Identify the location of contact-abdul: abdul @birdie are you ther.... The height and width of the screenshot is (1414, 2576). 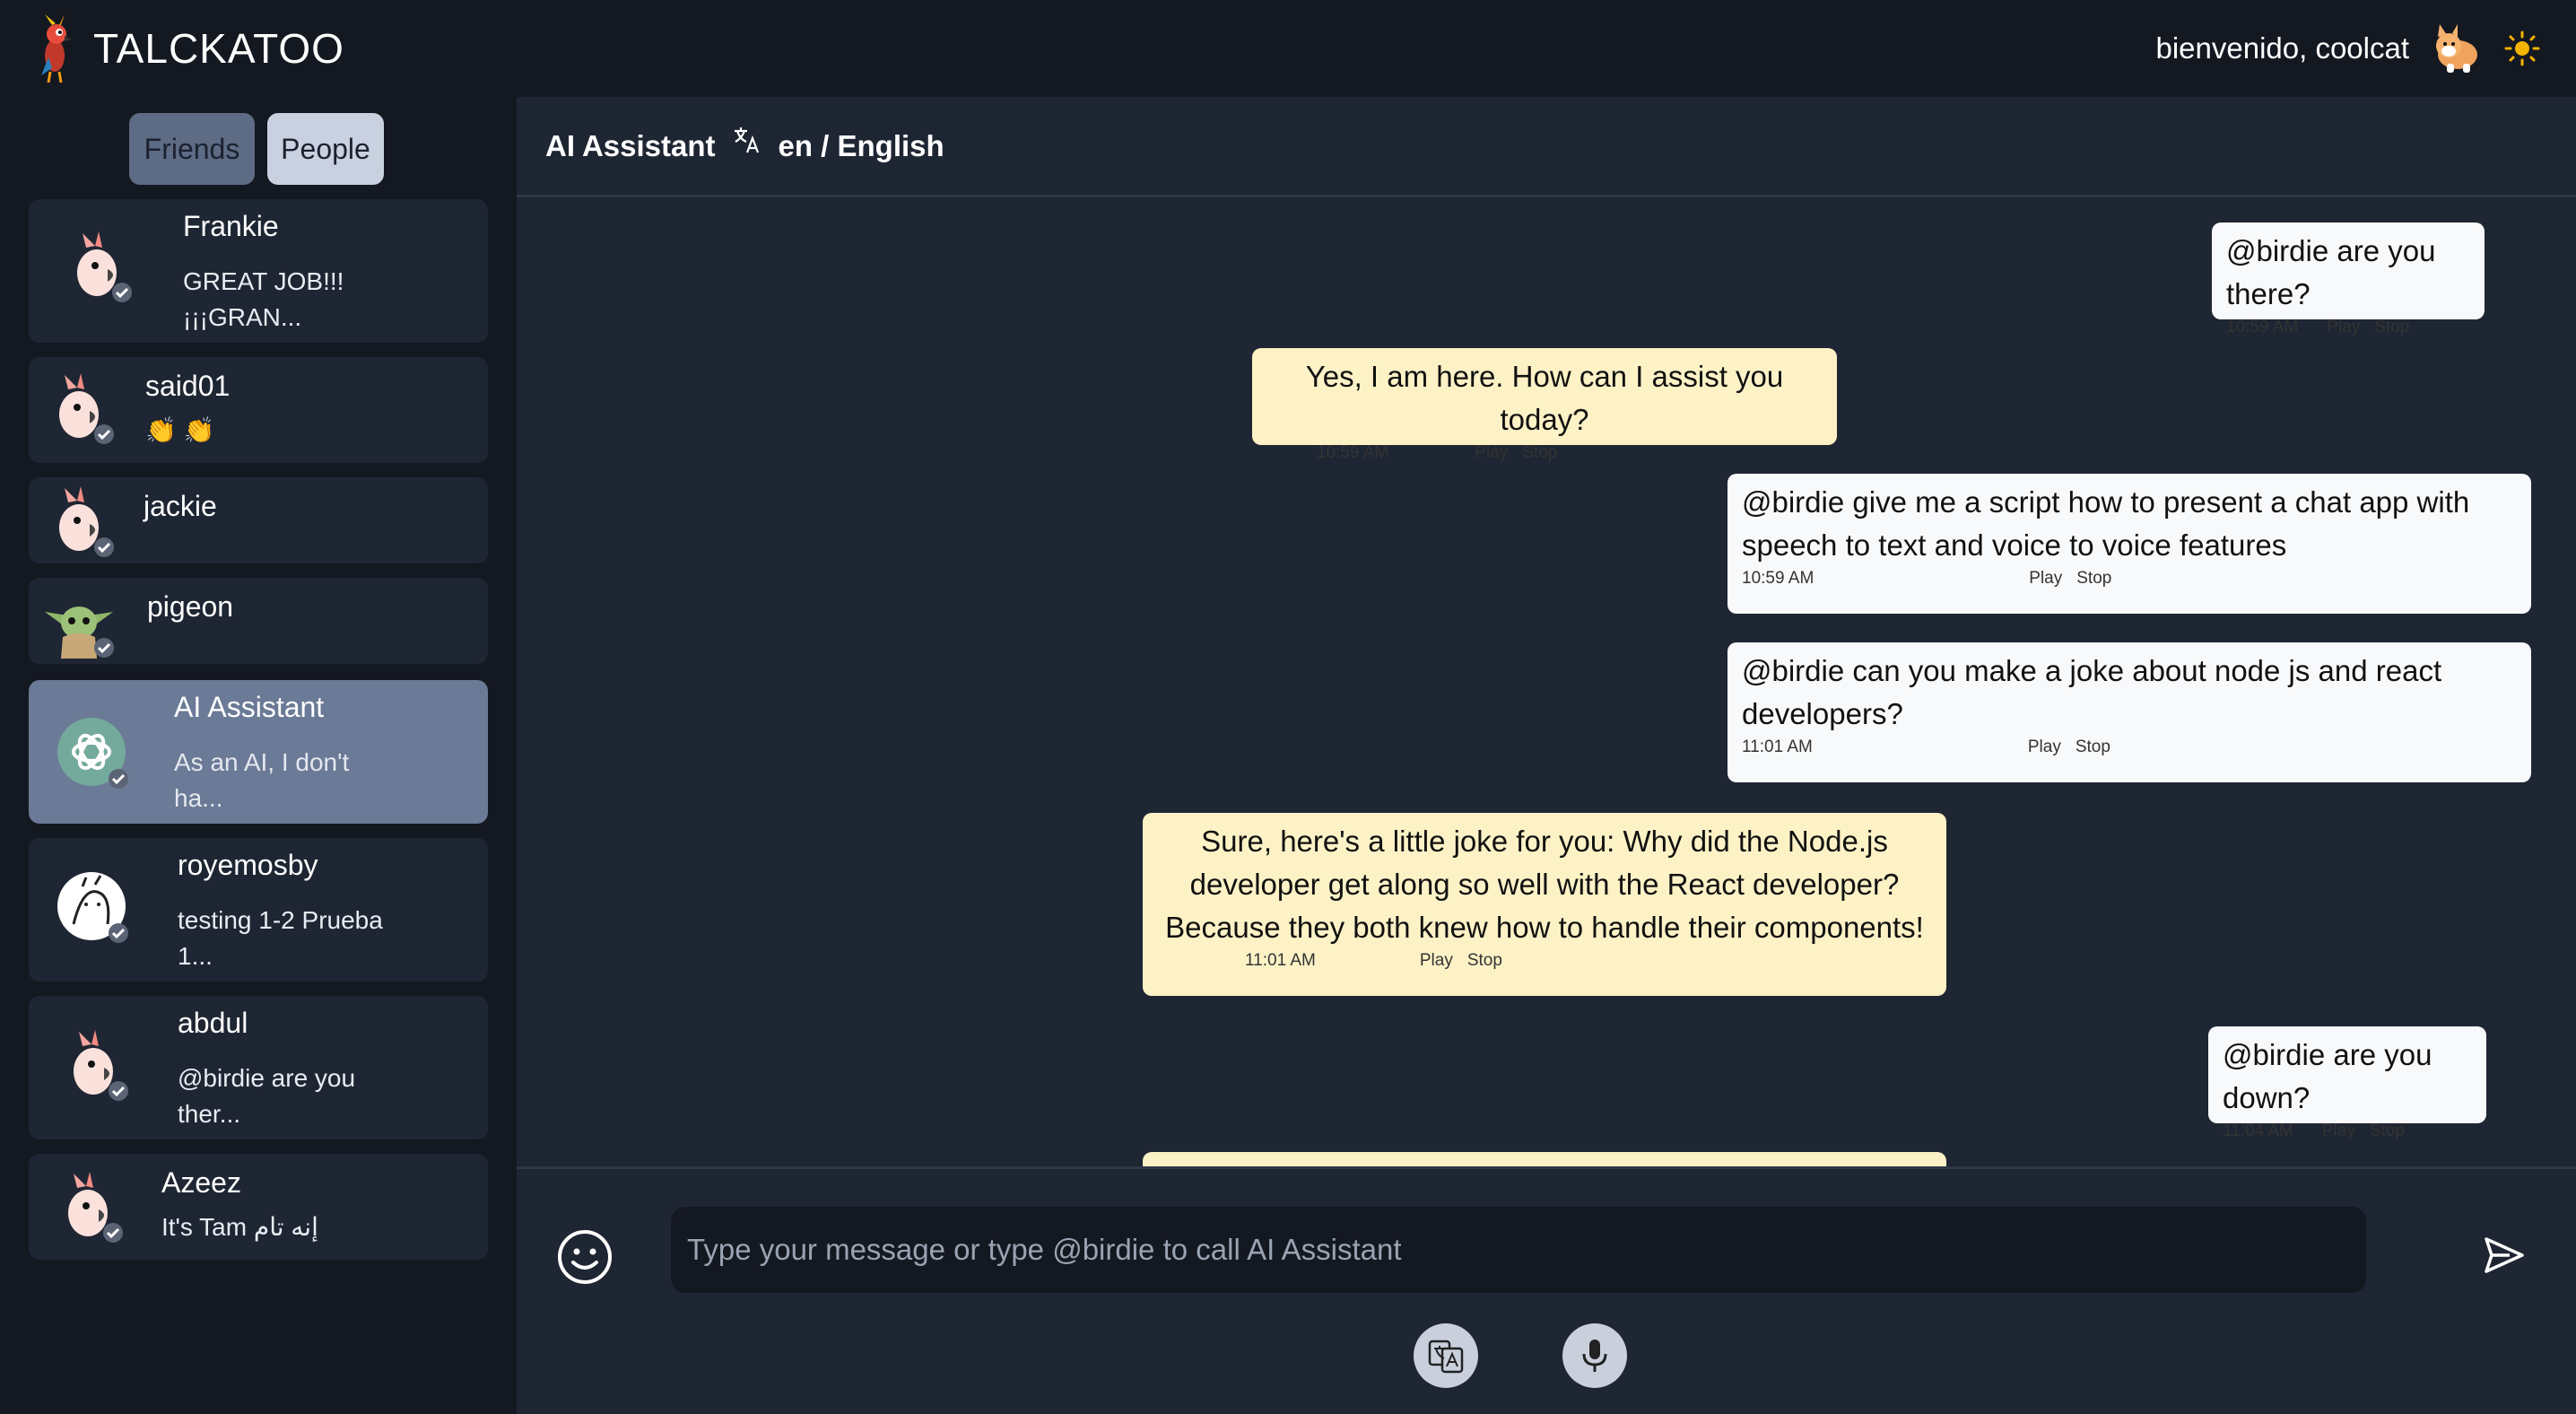
(258, 1067).